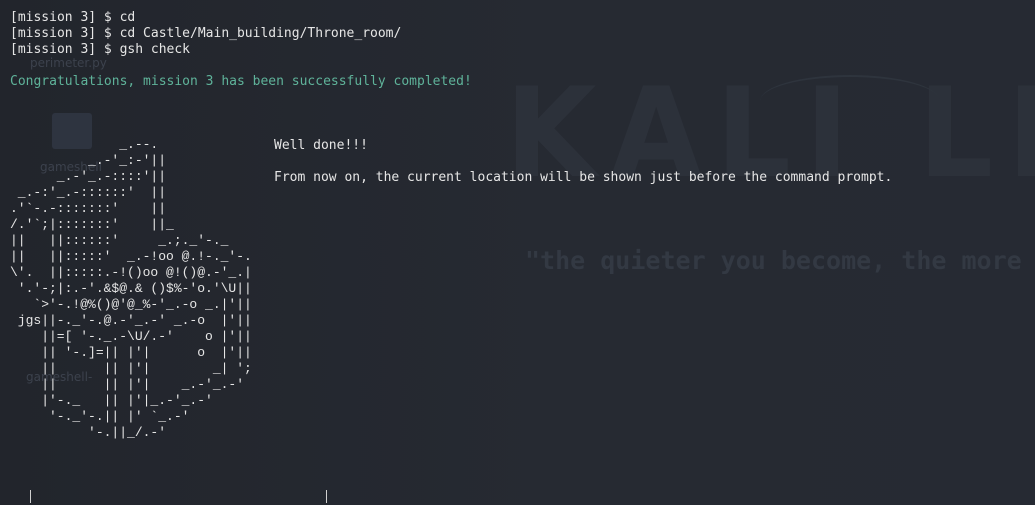 Image resolution: width=1035 pixels, height=505 pixels. Describe the element at coordinates (30, 496) in the screenshot. I see `frame-border-marker-left` at that location.